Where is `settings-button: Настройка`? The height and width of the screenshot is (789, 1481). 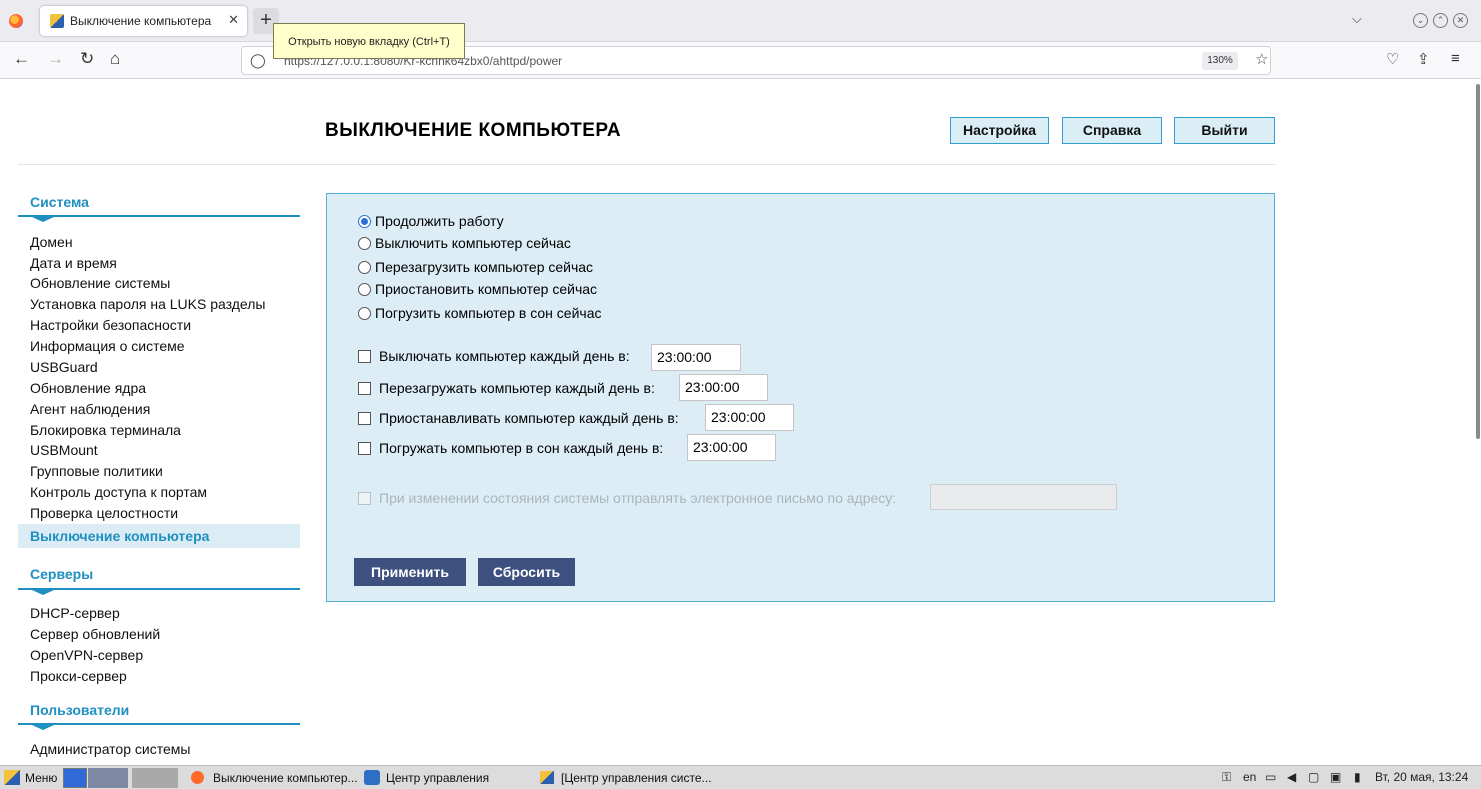
settings-button: Настройка is located at coordinates (999, 130).